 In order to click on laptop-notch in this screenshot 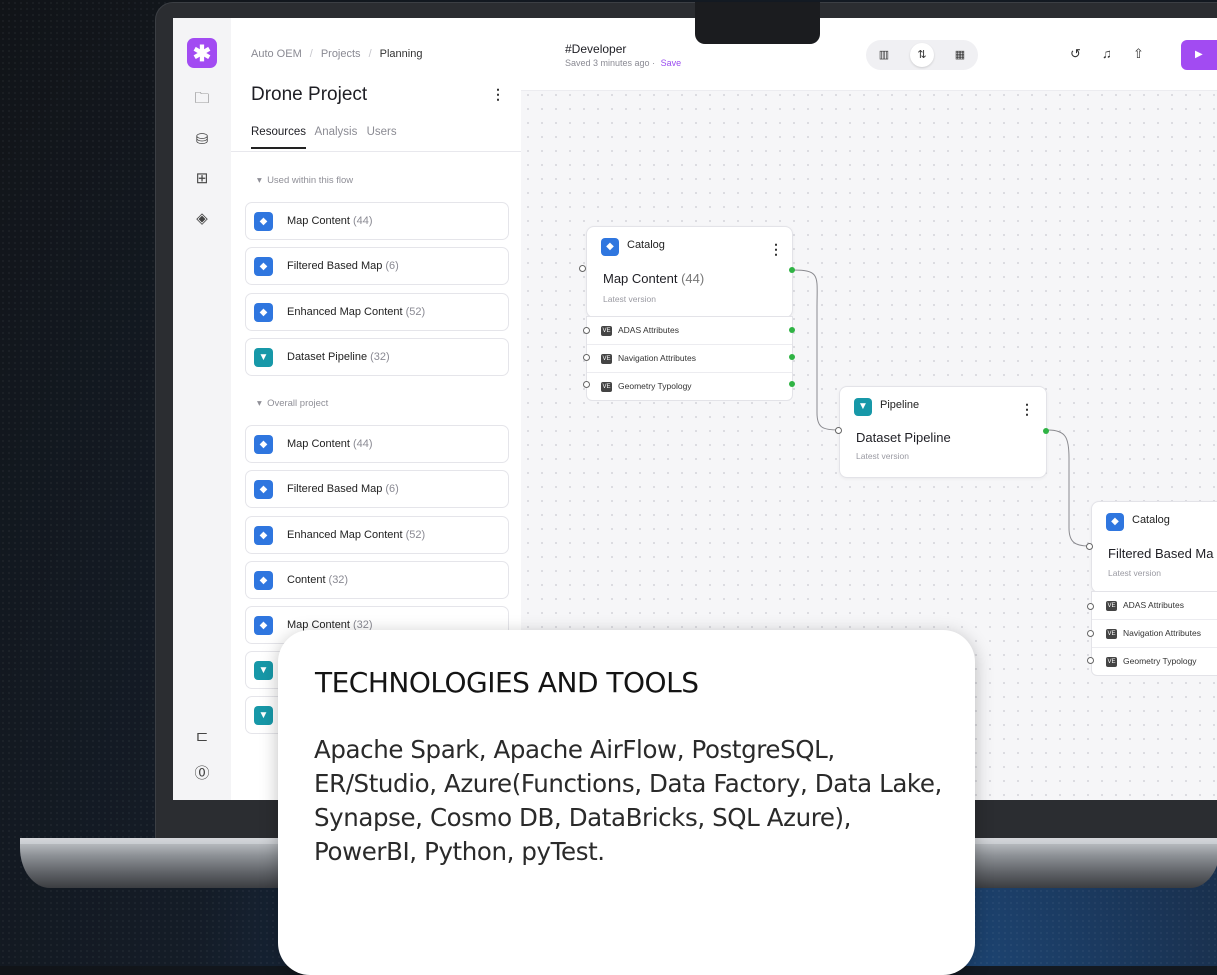, I will do `click(757, 23)`.